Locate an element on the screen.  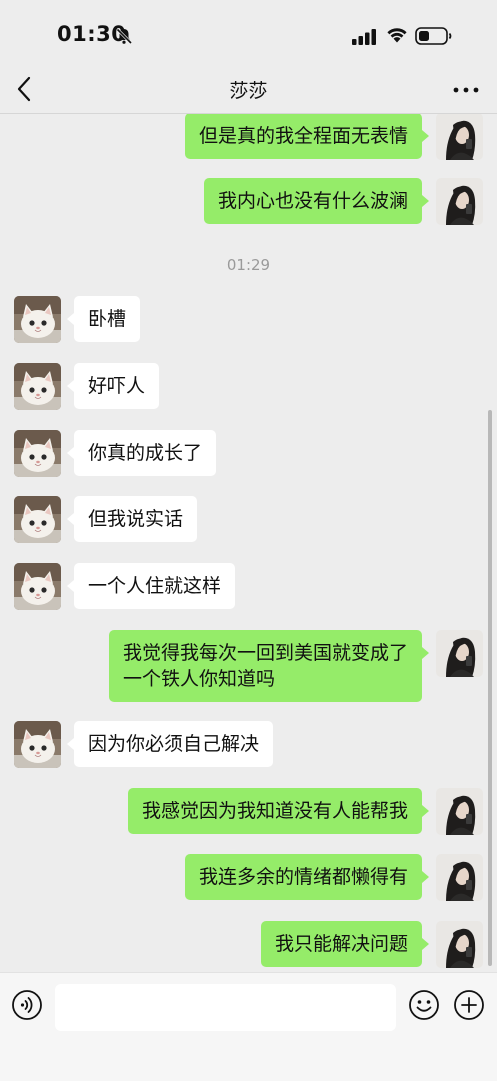
message-text: 一个人住就这样 is located at coordinates (155, 586).